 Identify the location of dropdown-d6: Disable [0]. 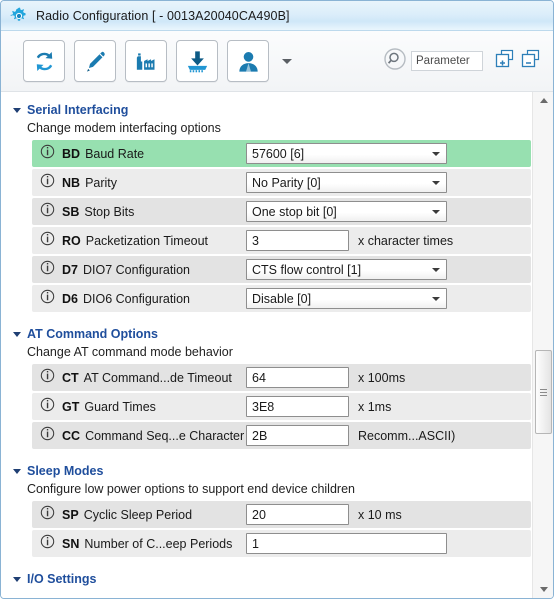
(346, 298).